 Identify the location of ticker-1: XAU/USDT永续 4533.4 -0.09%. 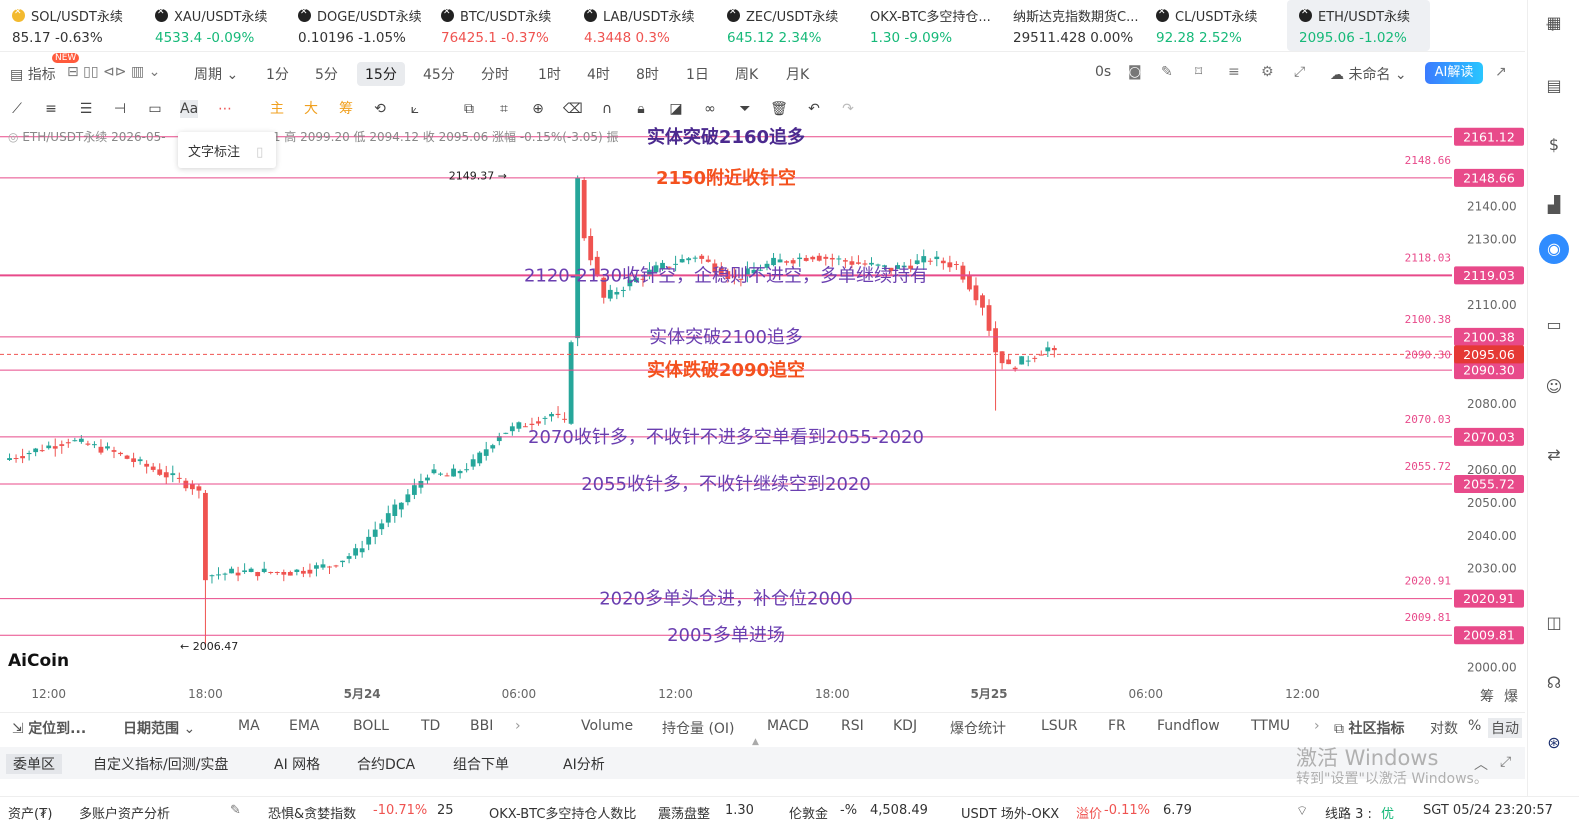
(214, 25).